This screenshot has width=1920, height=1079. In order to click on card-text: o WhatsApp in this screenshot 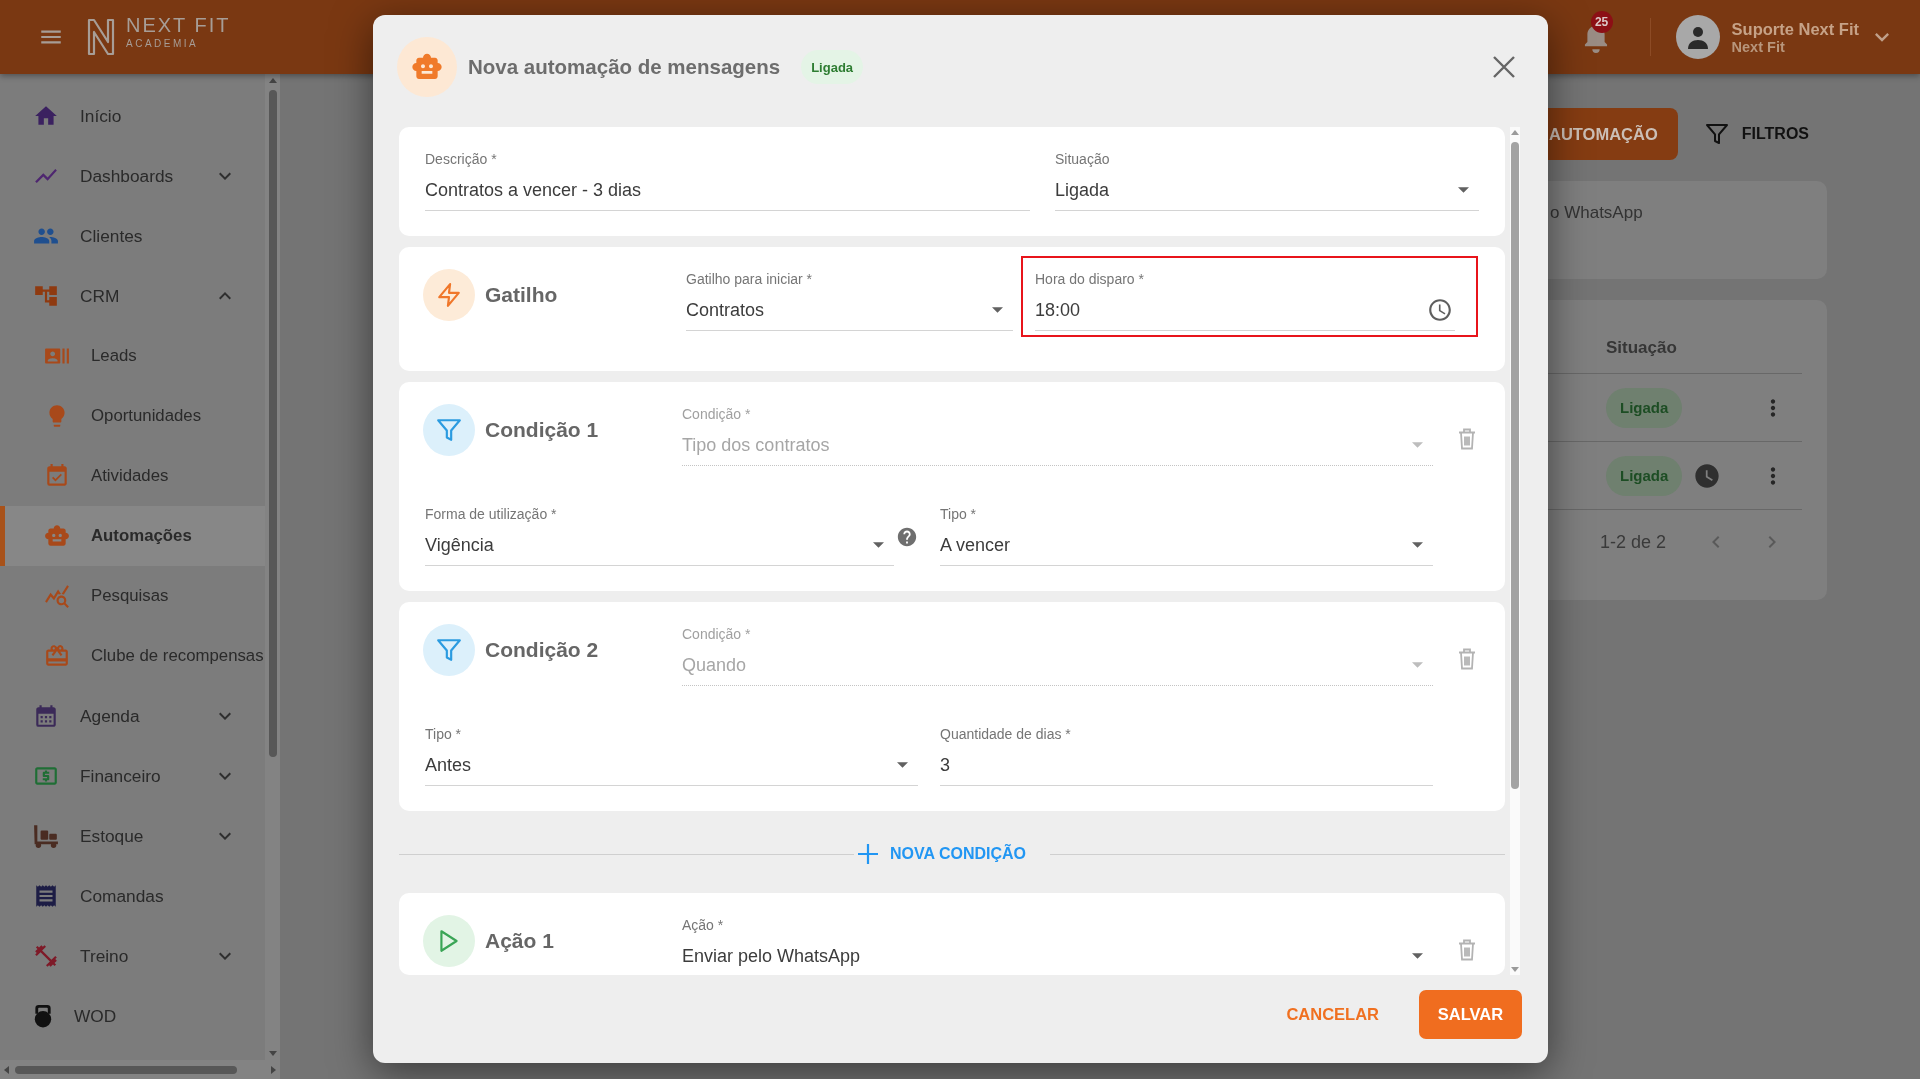, I will do `click(1596, 212)`.